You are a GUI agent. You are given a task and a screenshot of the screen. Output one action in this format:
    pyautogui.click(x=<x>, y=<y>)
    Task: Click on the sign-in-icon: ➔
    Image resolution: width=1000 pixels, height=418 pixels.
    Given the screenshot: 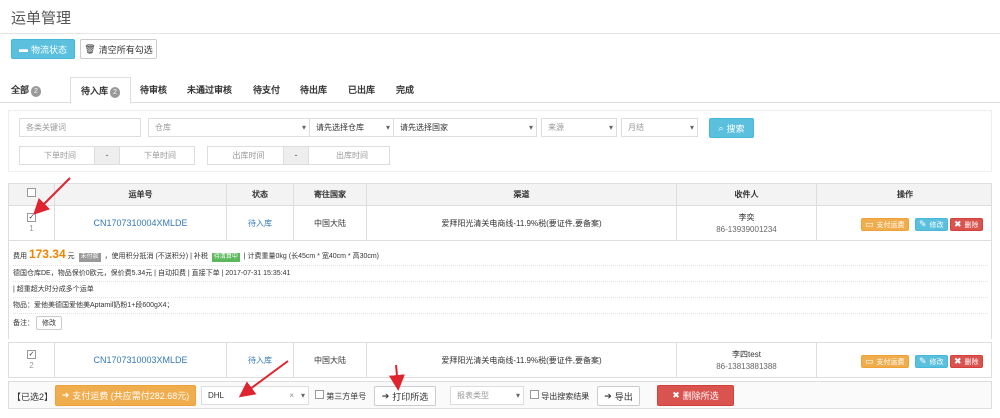 What is the action you would take?
    pyautogui.click(x=608, y=395)
    